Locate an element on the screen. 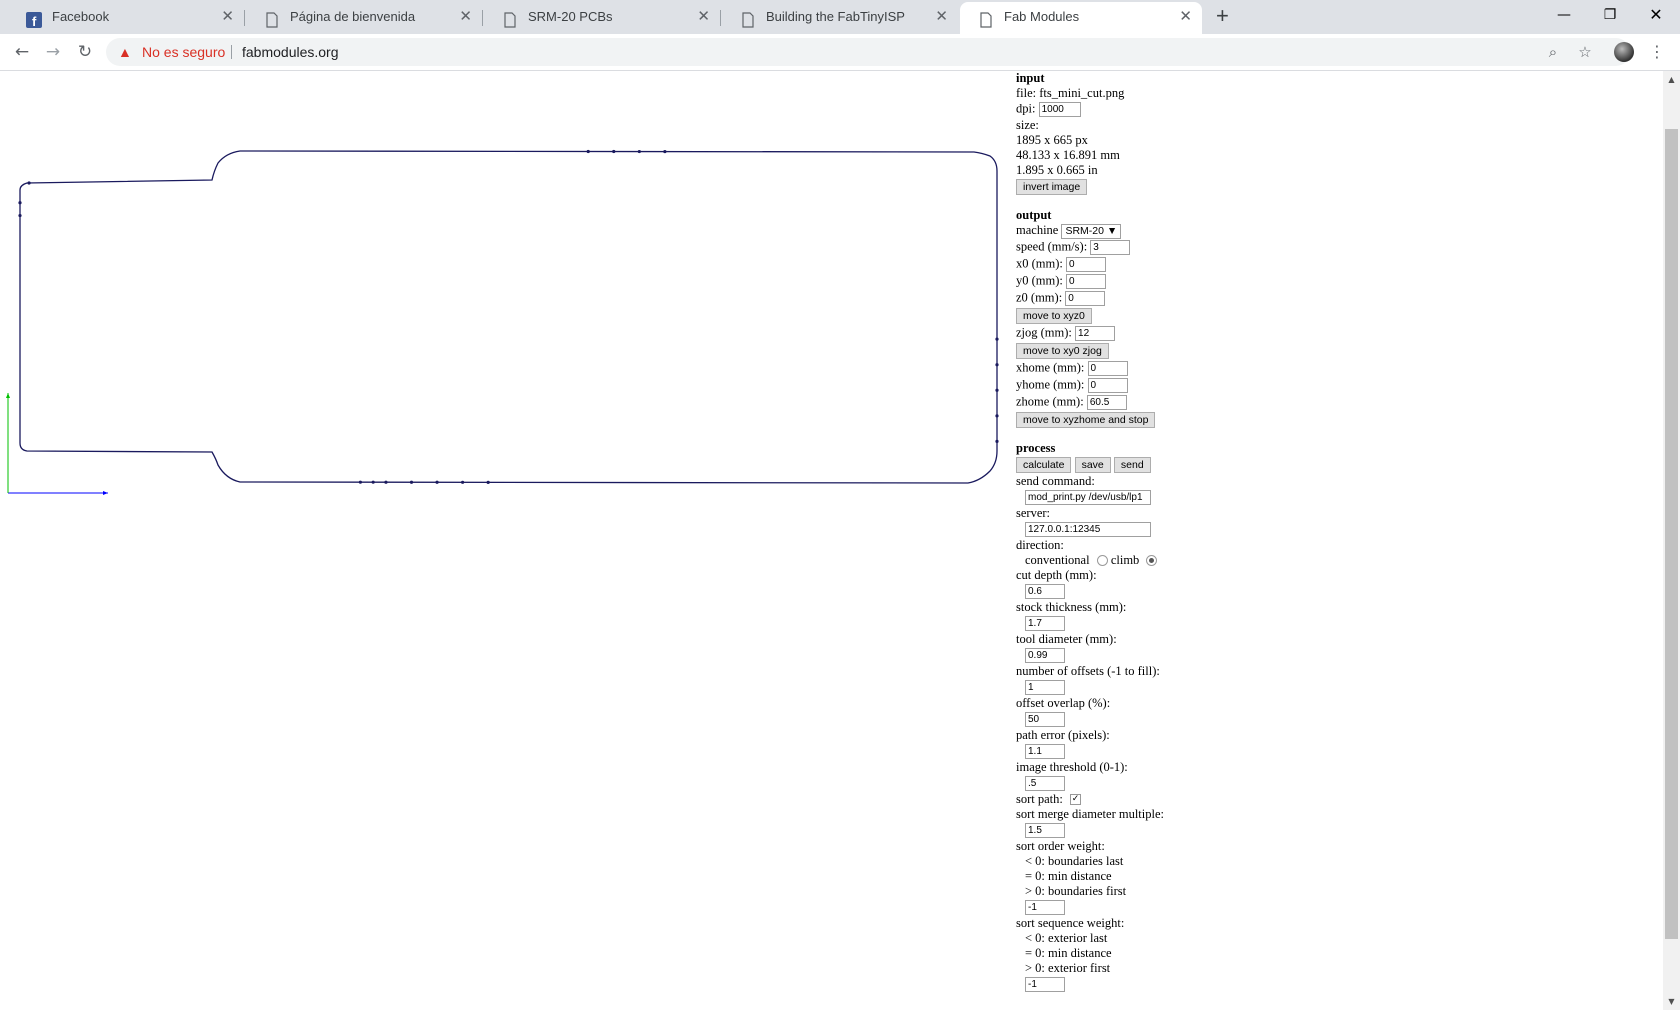 The image size is (1680, 1010). tab-title: Facebook is located at coordinates (81, 16).